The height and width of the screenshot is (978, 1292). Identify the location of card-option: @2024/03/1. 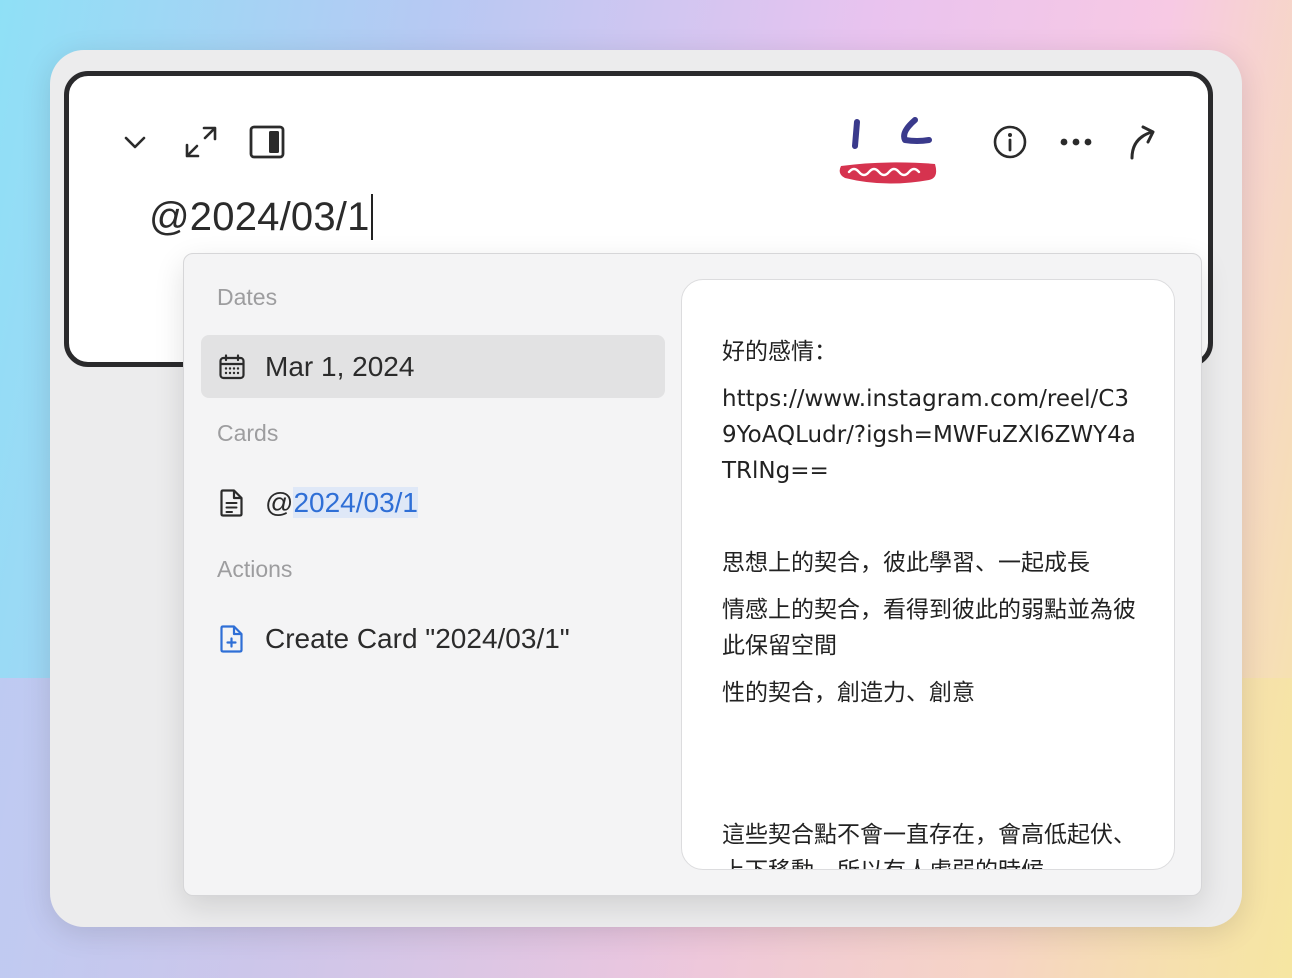
(433, 502).